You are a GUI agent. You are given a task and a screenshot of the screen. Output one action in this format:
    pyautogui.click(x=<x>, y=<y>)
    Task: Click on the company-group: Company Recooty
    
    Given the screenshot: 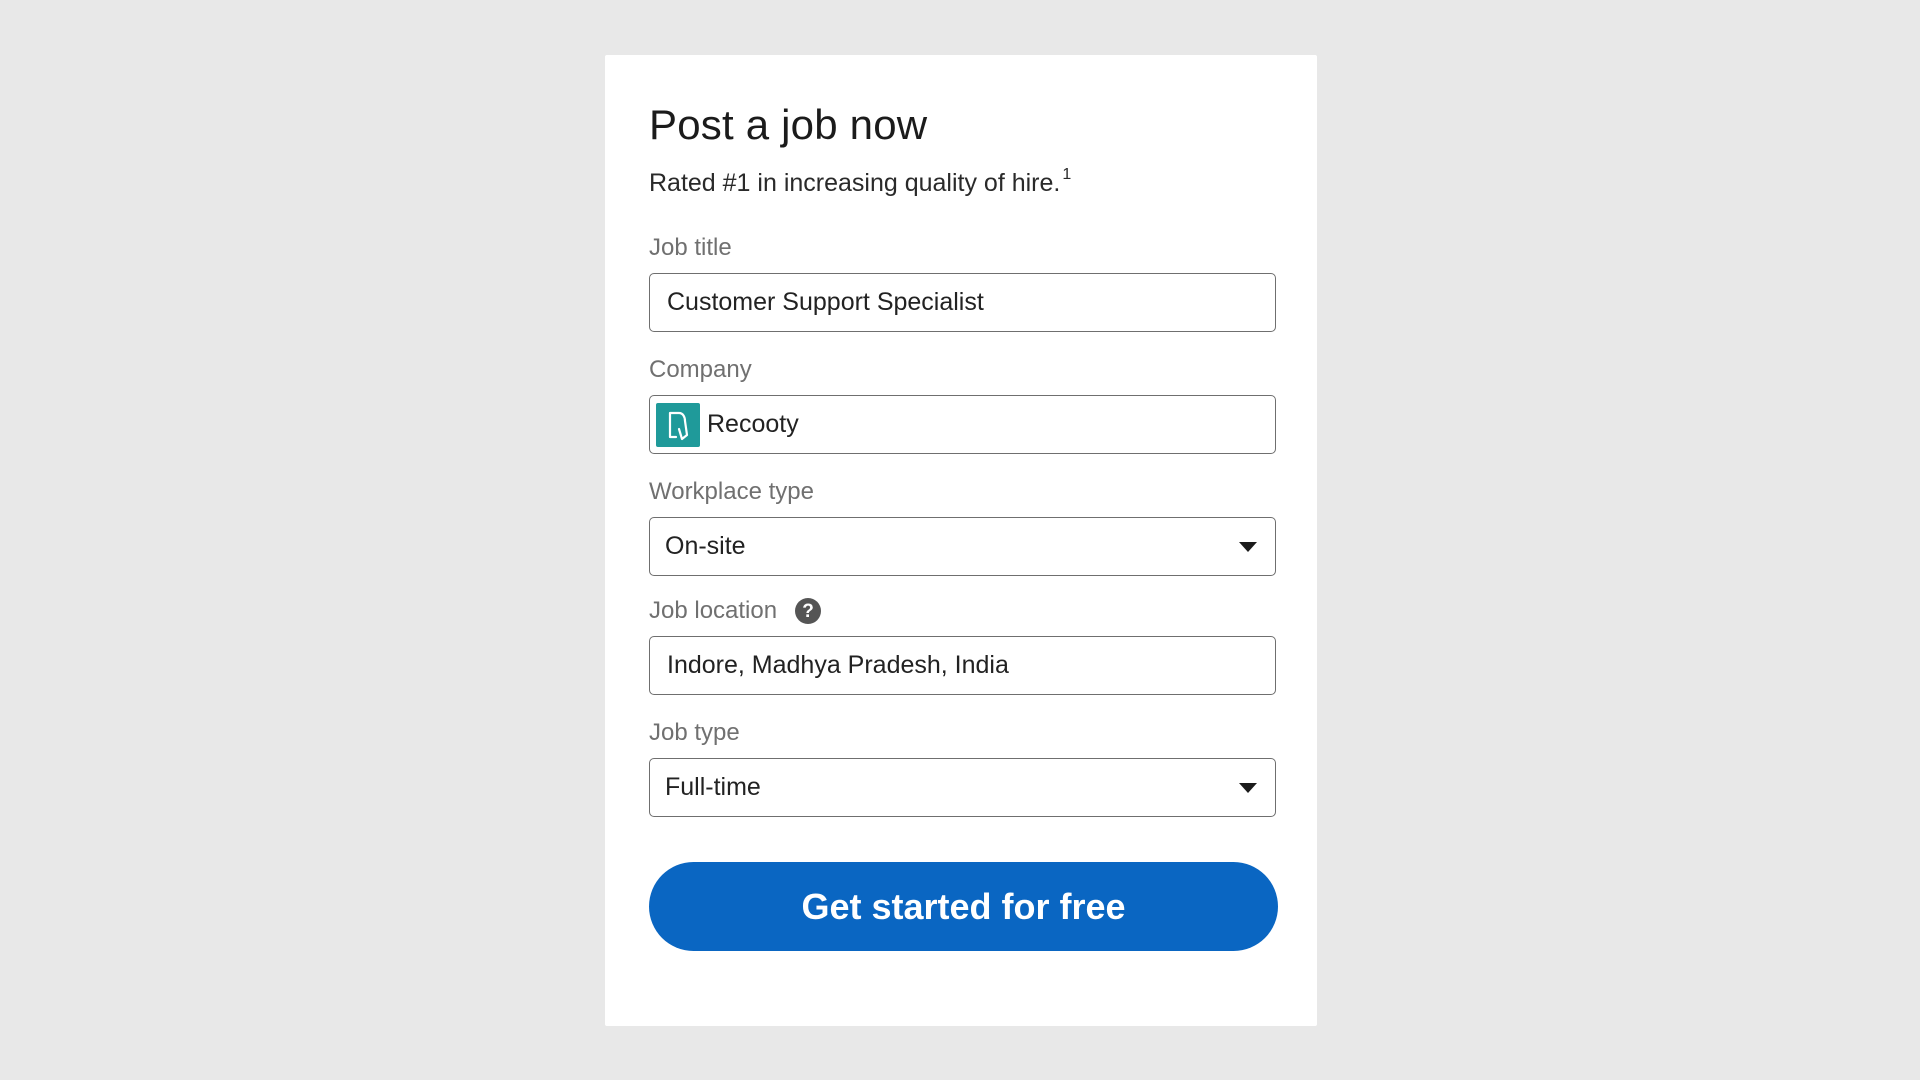 What is the action you would take?
    pyautogui.click(x=962, y=404)
    